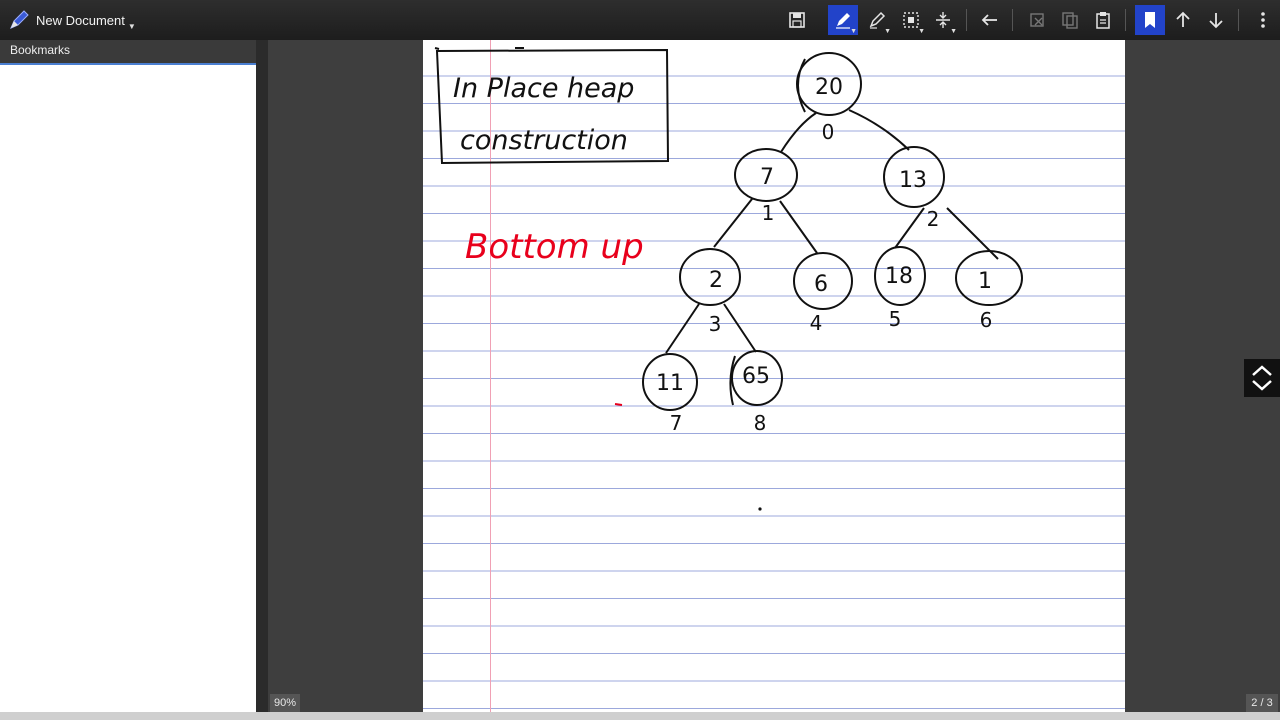 Image resolution: width=1280 pixels, height=720 pixels. What do you see at coordinates (756, 376) in the screenshot?
I see `tree-node-value: 65` at bounding box center [756, 376].